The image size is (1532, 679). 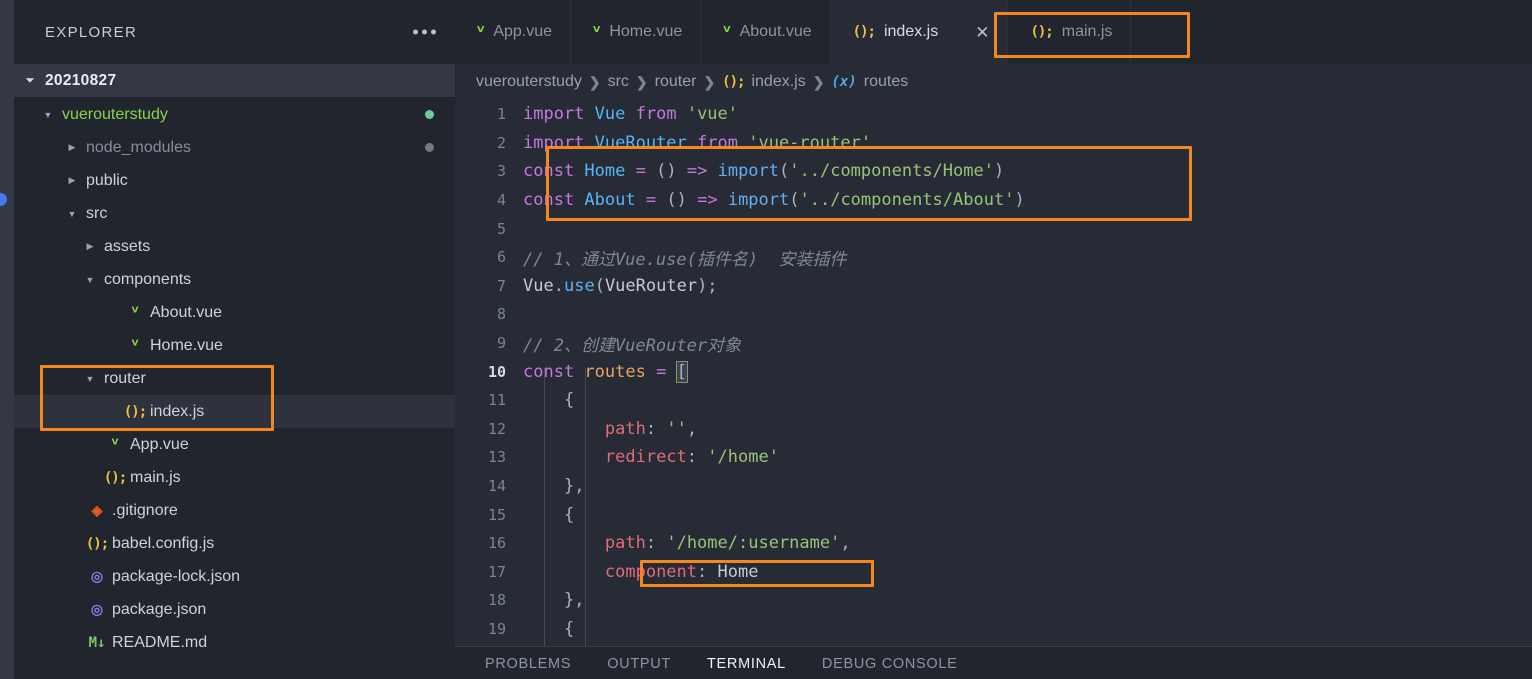 I want to click on code-token: Home, so click(x=605, y=171).